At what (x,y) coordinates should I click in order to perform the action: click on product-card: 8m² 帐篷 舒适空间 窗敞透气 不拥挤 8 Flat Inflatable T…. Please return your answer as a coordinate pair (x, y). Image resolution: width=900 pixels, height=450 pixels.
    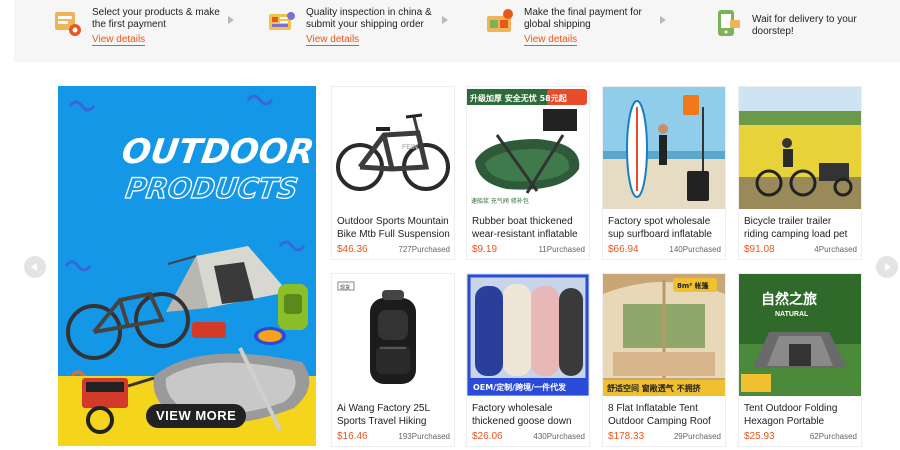
    Looking at the image, I should click on (664, 360).